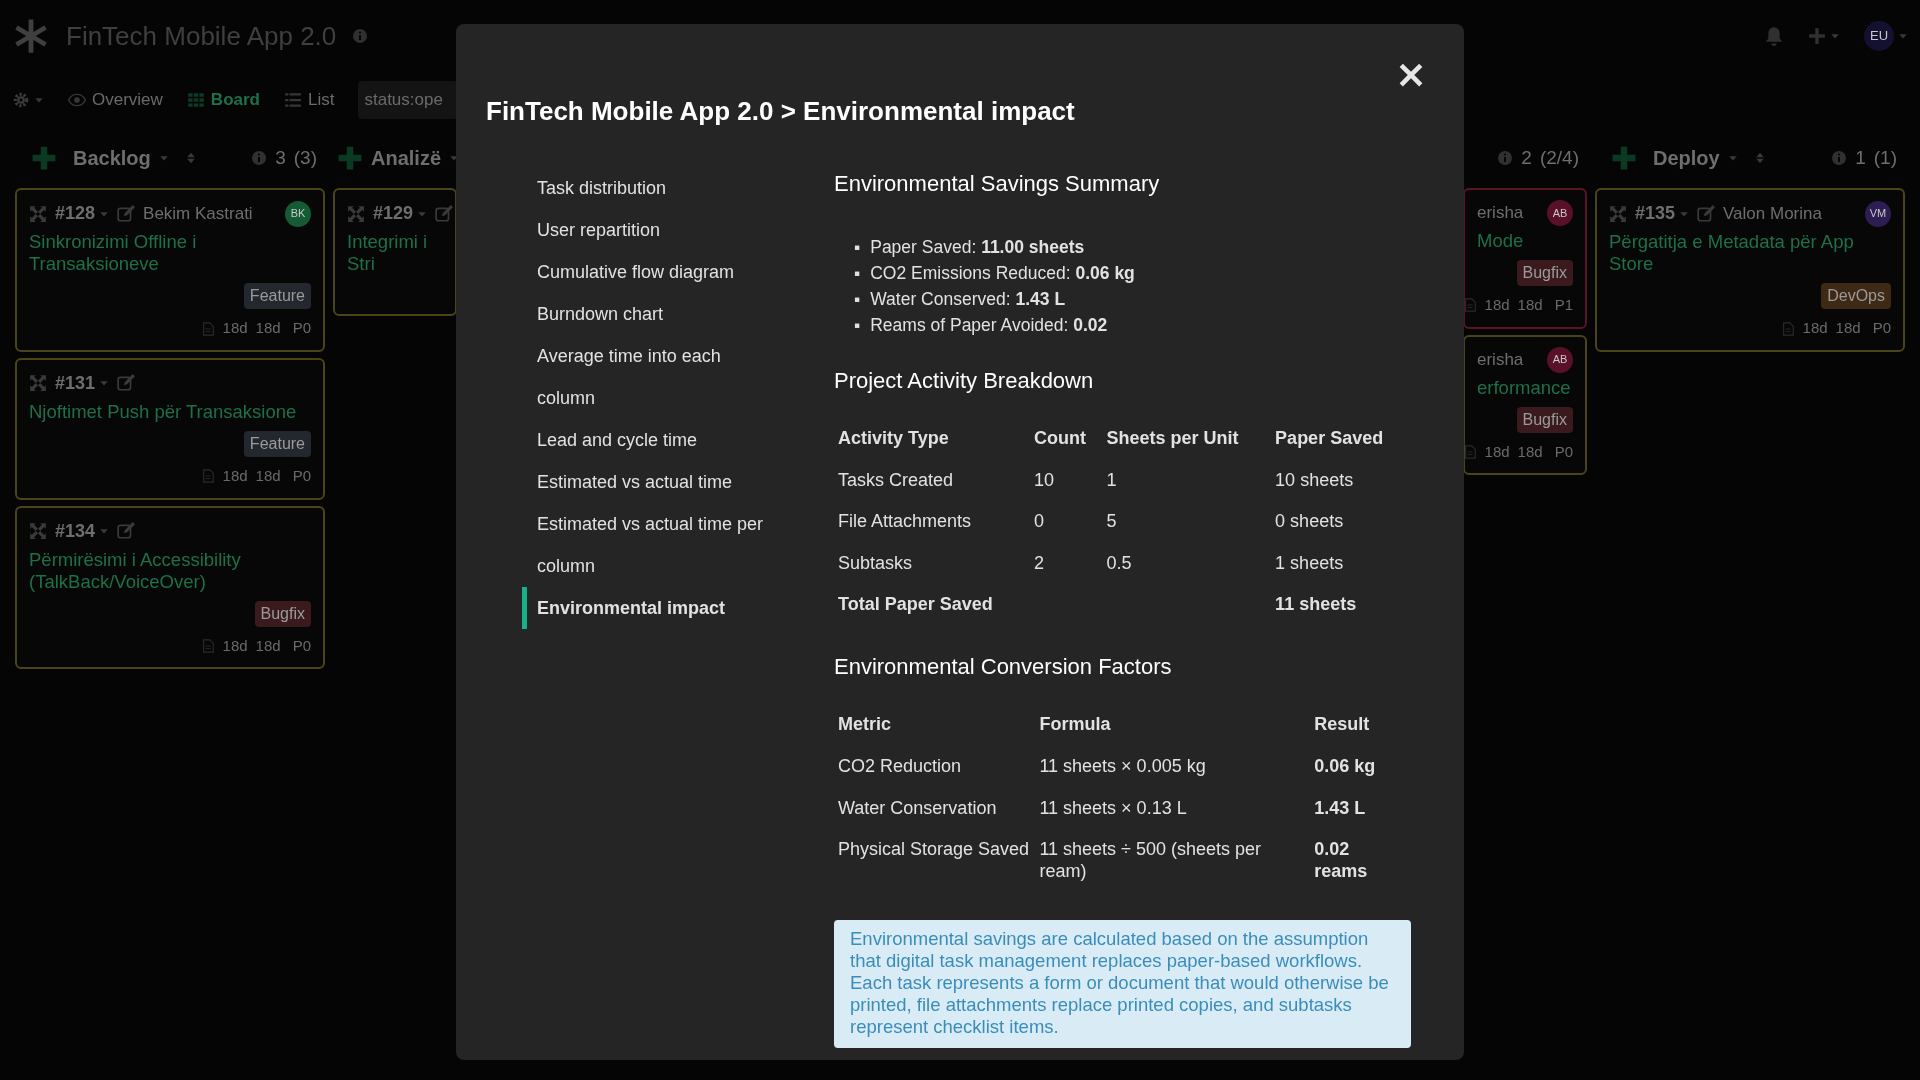  What do you see at coordinates (195, 100) in the screenshot?
I see `grid-icon` at bounding box center [195, 100].